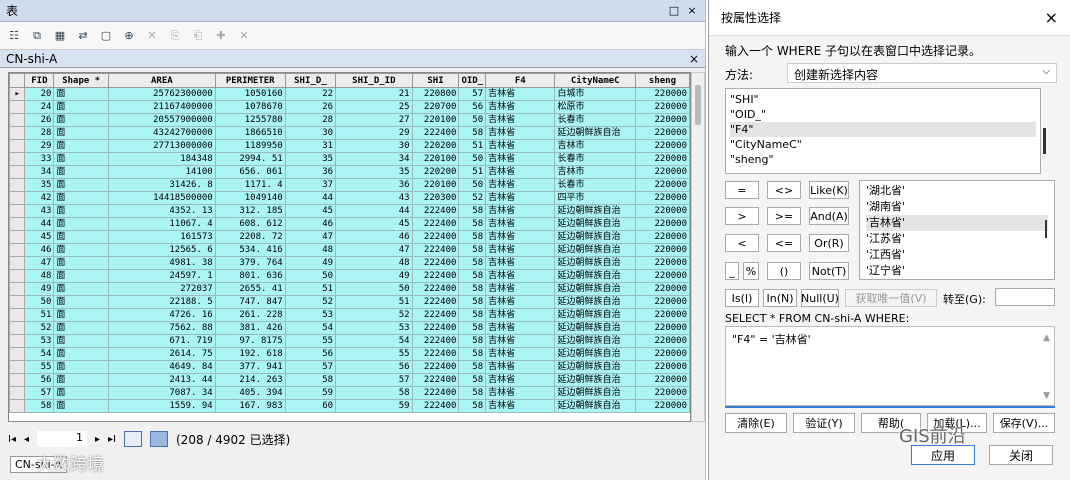  Describe the element at coordinates (250, 289) in the screenshot. I see `table-cell: 2655. 41` at that location.